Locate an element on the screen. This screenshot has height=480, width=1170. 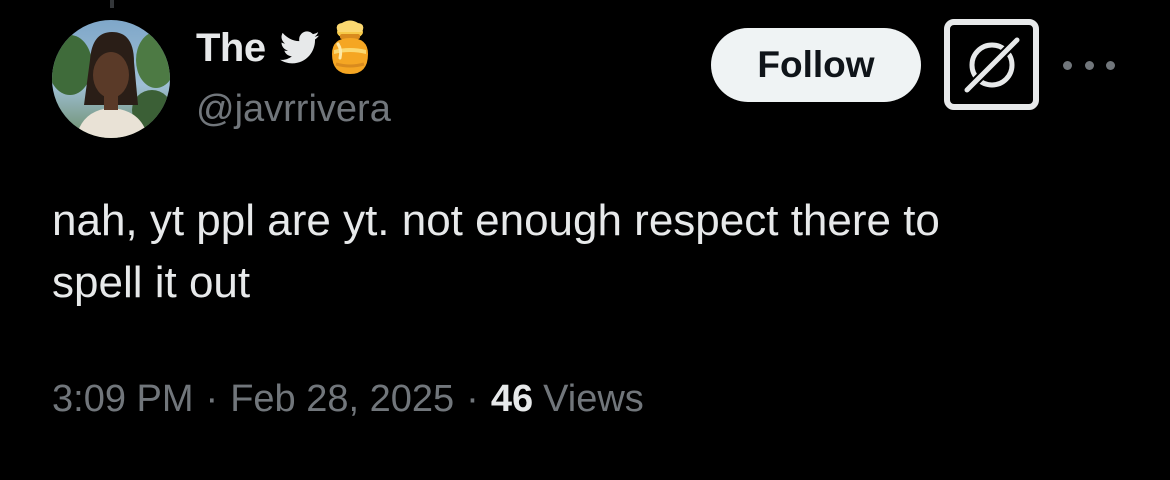
more-icon is located at coordinates (1089, 65).